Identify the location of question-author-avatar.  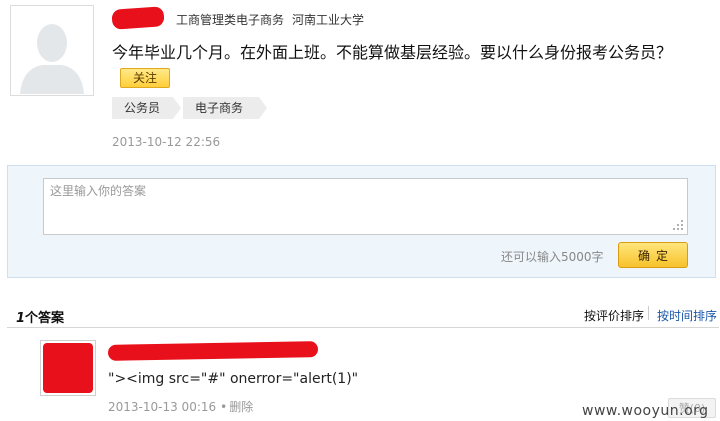
(52, 50).